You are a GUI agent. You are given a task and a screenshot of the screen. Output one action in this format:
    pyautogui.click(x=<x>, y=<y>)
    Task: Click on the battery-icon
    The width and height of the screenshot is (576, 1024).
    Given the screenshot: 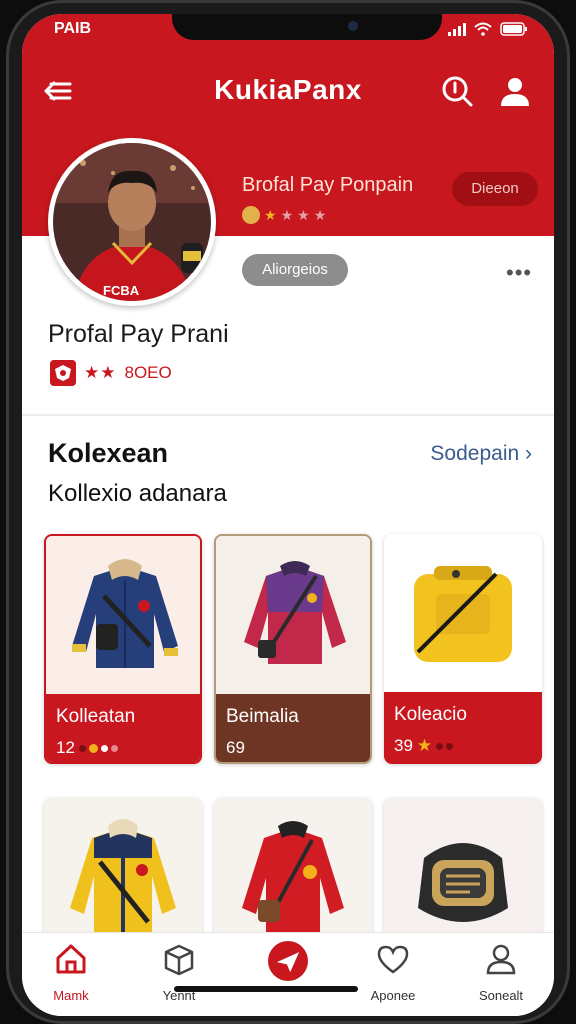 What is the action you would take?
    pyautogui.click(x=513, y=29)
    